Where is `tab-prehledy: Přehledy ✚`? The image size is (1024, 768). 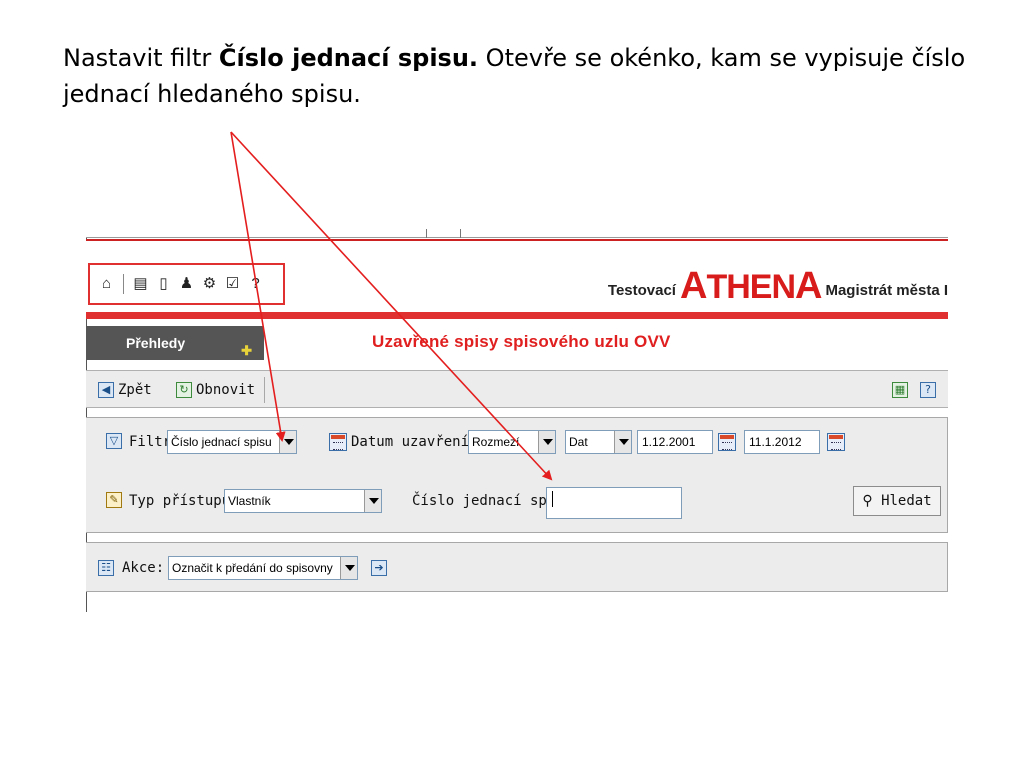 tab-prehledy: Přehledy ✚ is located at coordinates (175, 343).